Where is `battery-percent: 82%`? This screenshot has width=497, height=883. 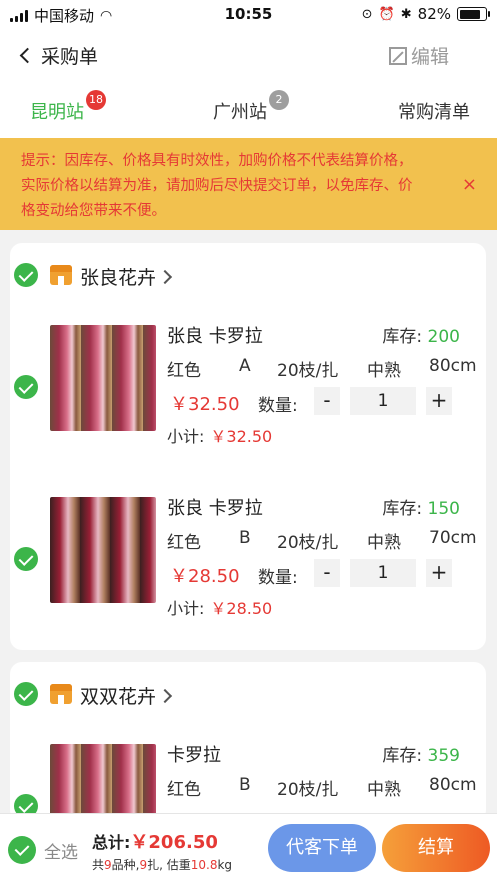
battery-percent: 82% is located at coordinates (434, 14).